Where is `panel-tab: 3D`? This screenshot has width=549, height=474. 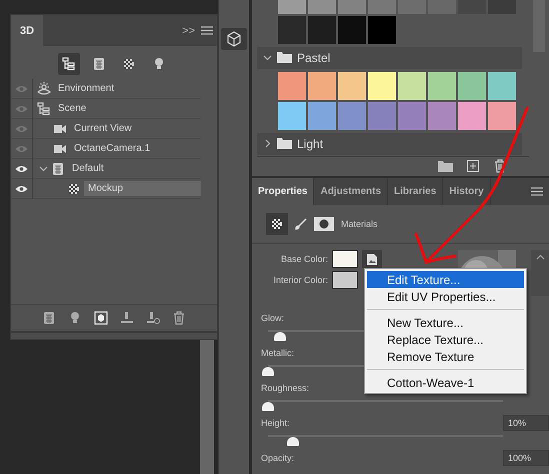
panel-tab: 3D is located at coordinates (27, 30).